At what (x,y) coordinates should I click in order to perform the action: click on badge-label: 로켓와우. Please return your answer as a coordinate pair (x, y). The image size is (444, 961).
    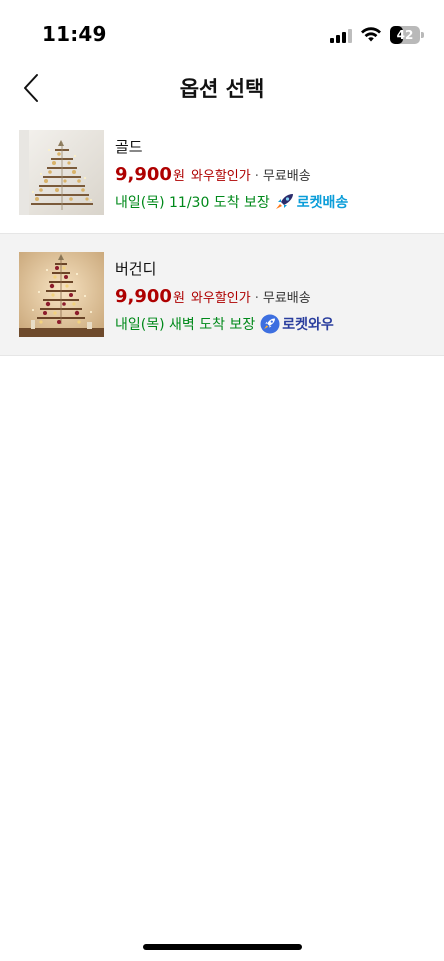
    Looking at the image, I should click on (308, 325).